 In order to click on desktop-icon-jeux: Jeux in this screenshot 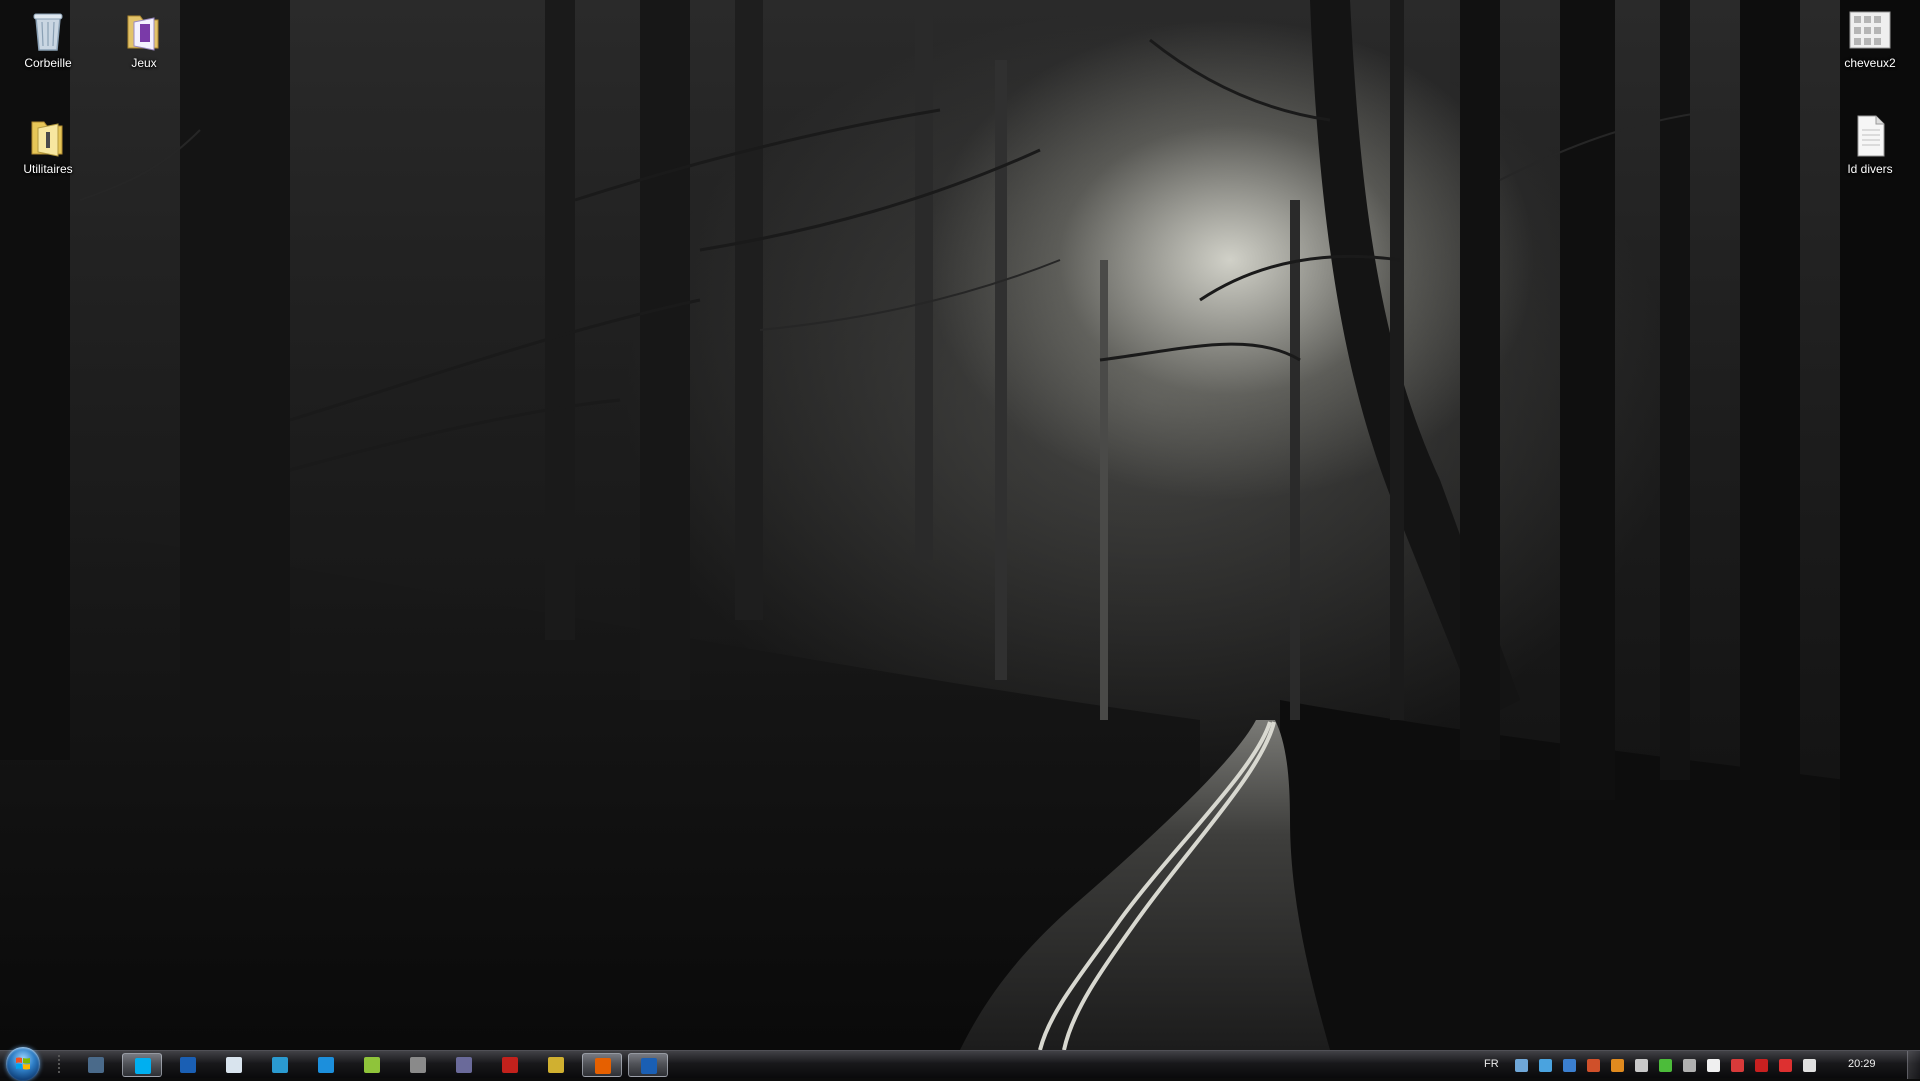, I will do `click(144, 38)`.